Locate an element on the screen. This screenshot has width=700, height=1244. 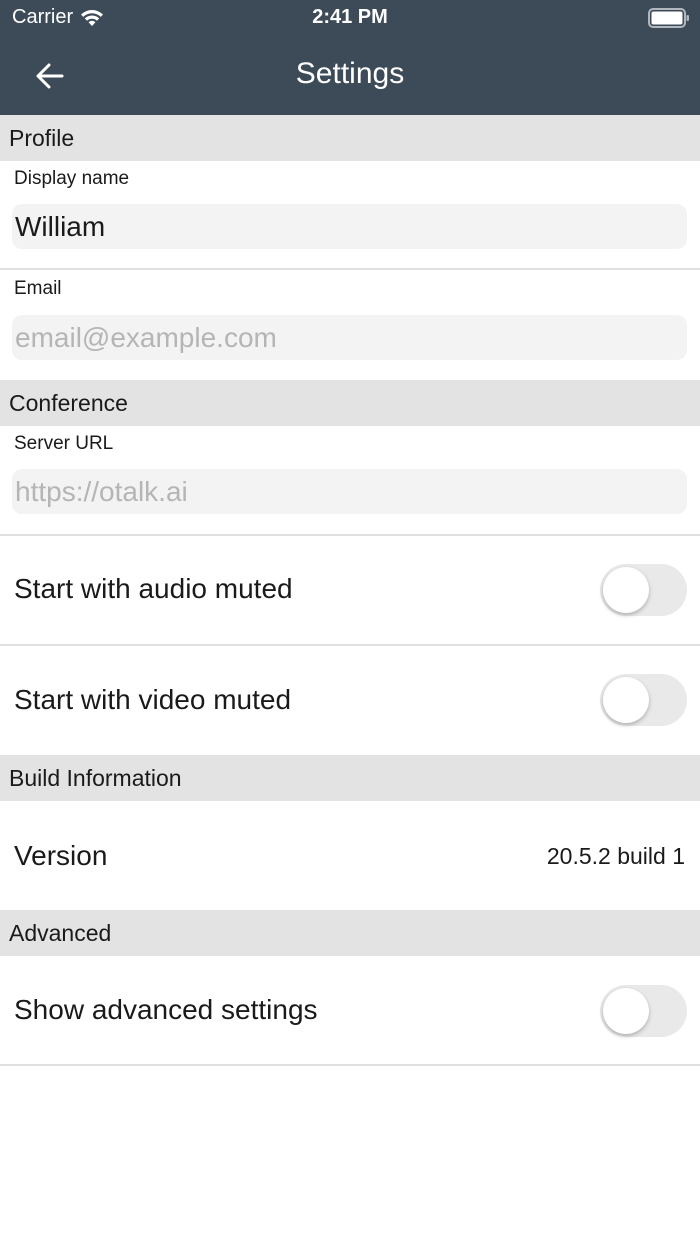
show-advanced-toggle is located at coordinates (643, 1011).